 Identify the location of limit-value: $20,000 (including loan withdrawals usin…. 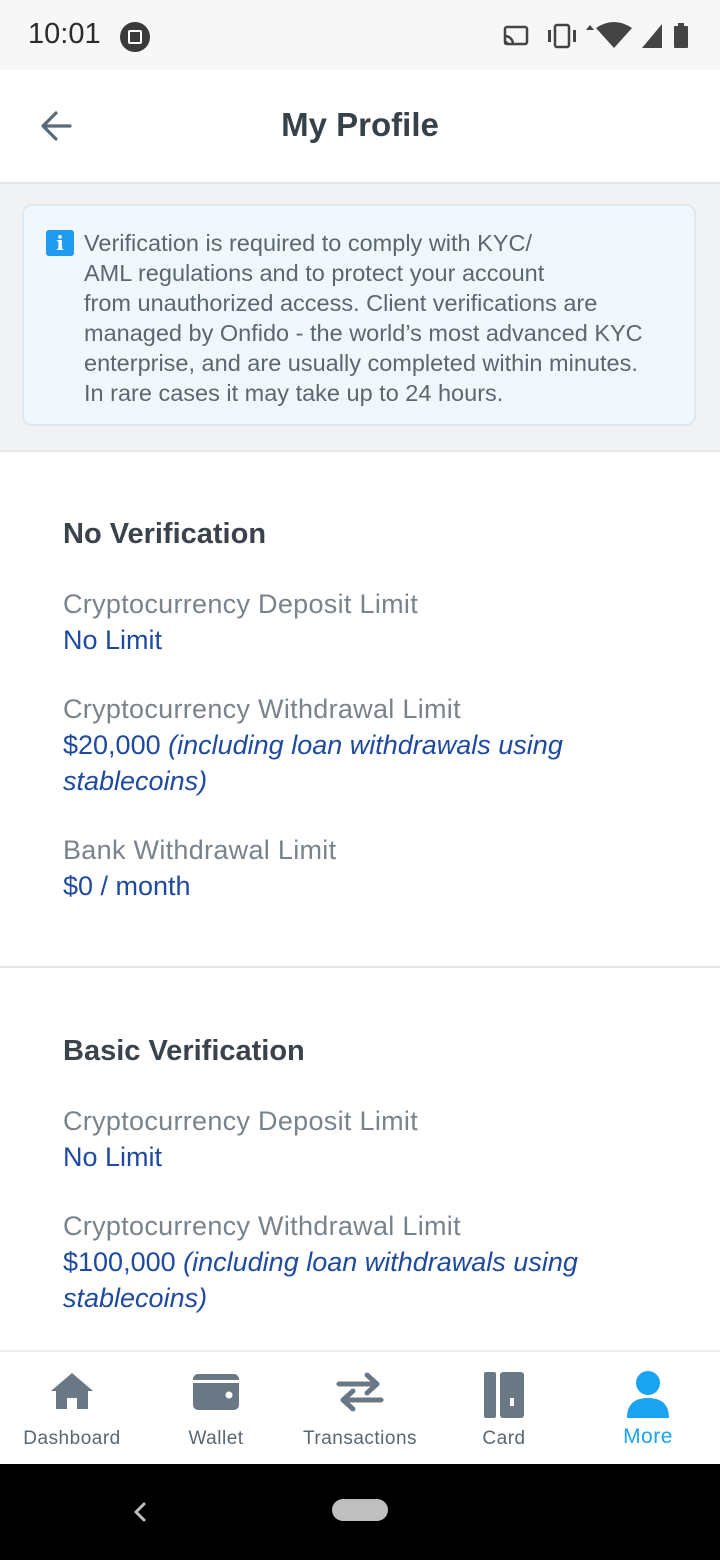
(363, 763).